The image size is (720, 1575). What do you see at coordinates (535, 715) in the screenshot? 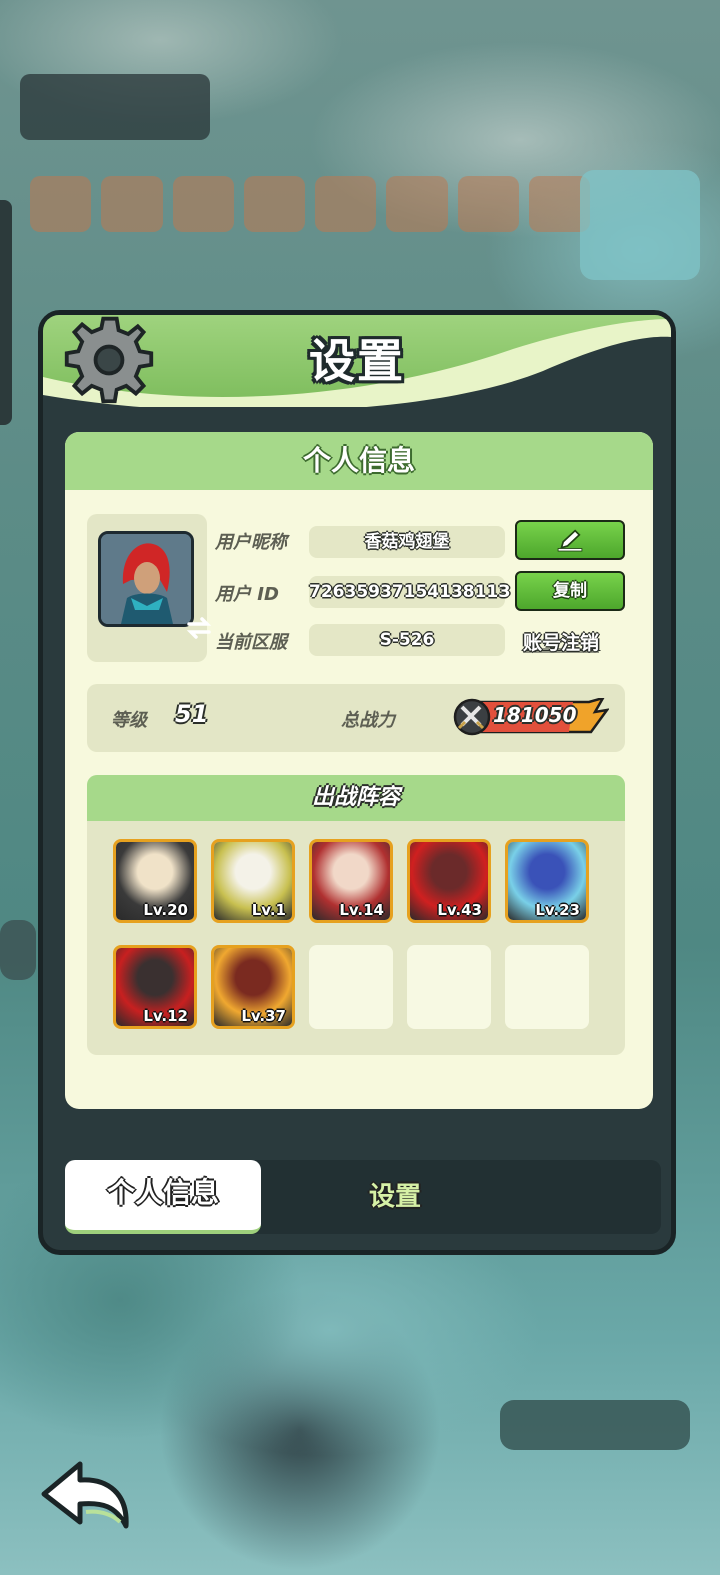
I see `power-value: 181050` at bounding box center [535, 715].